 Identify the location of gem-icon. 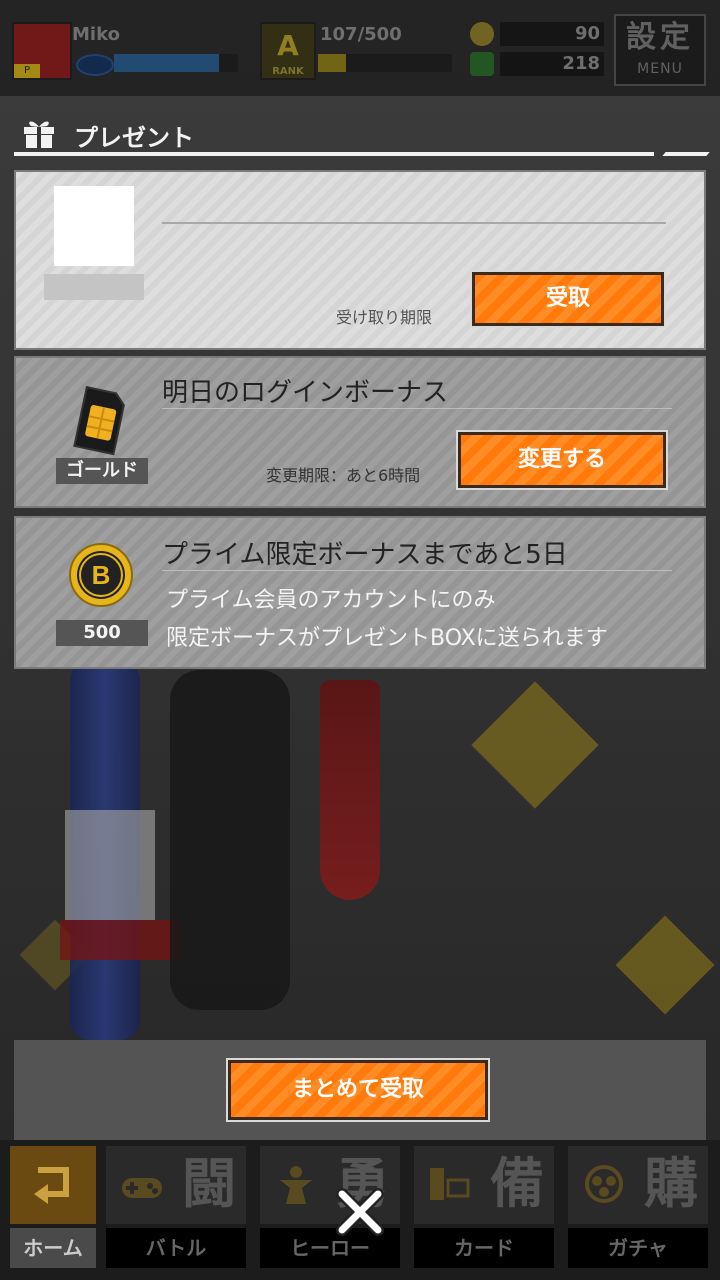
(482, 64).